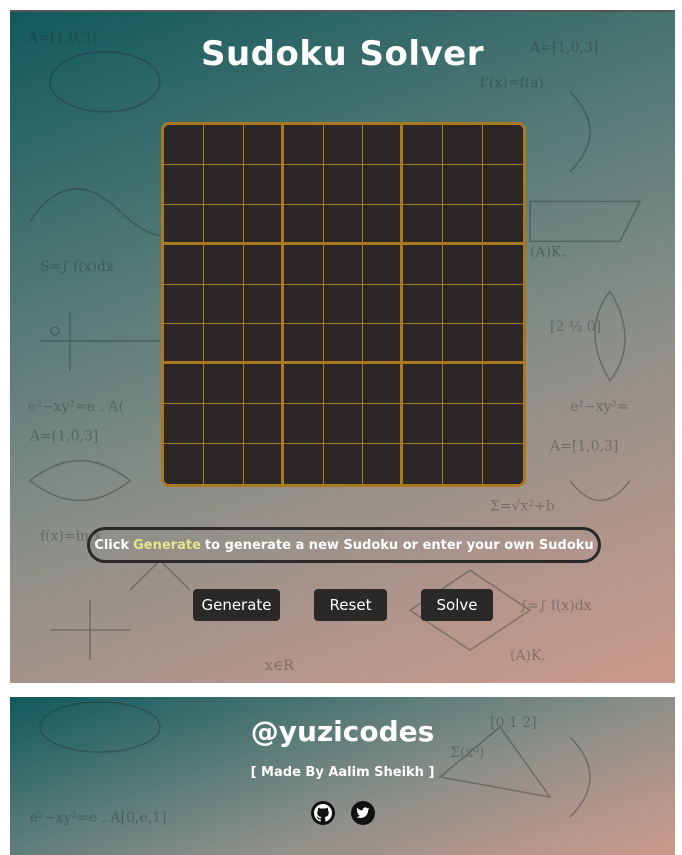 This screenshot has height=855, width=682. I want to click on svg-text: x∈R, so click(279, 666).